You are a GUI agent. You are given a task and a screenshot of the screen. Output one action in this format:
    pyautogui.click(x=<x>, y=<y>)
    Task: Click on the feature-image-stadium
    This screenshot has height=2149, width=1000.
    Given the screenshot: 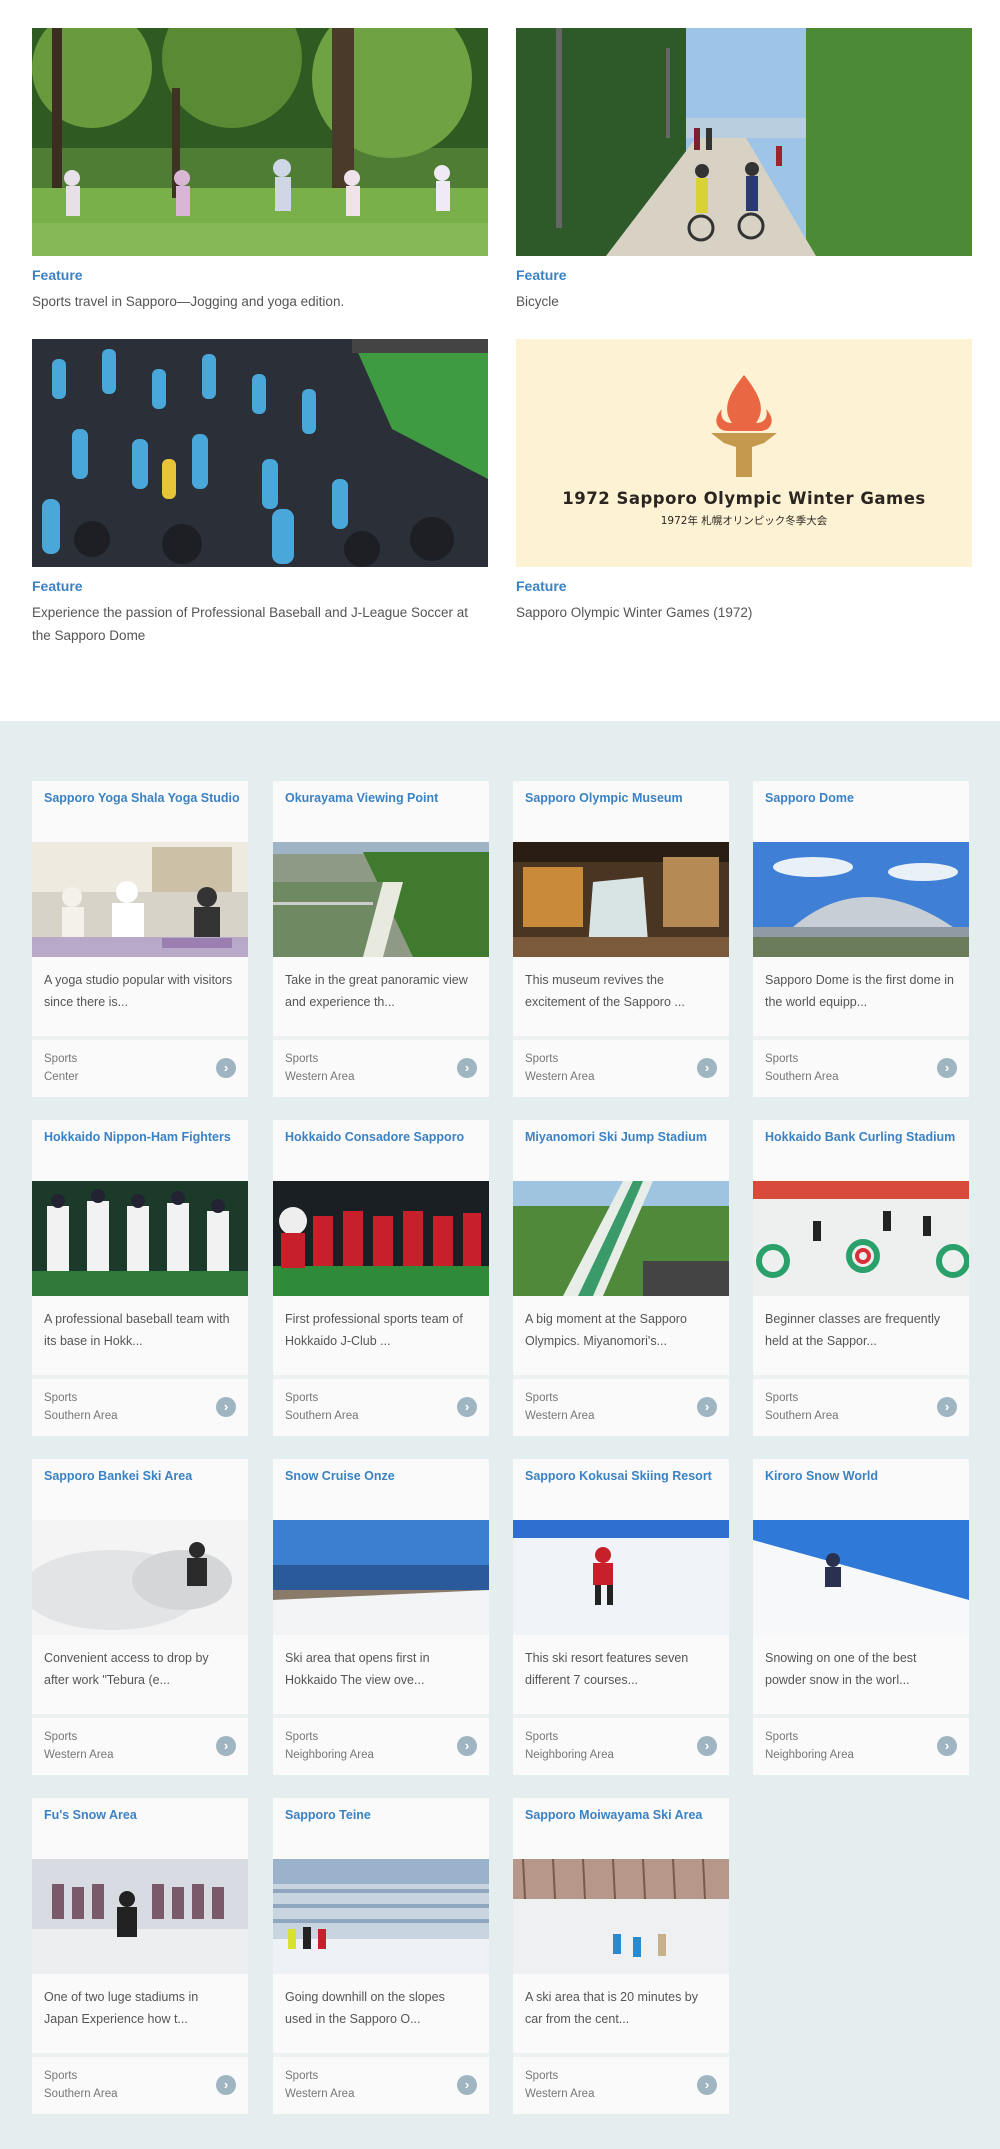 What is the action you would take?
    pyautogui.click(x=260, y=453)
    